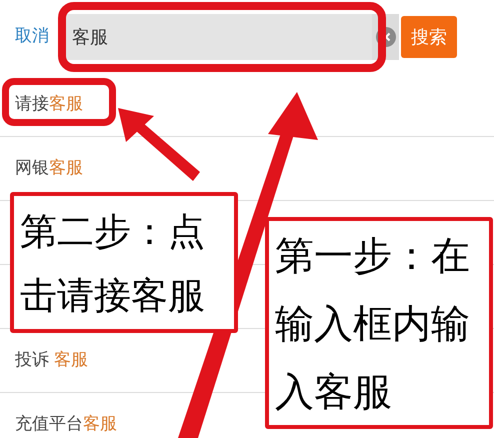  Describe the element at coordinates (49, 169) in the screenshot. I see `result-item: 网银客服` at that location.